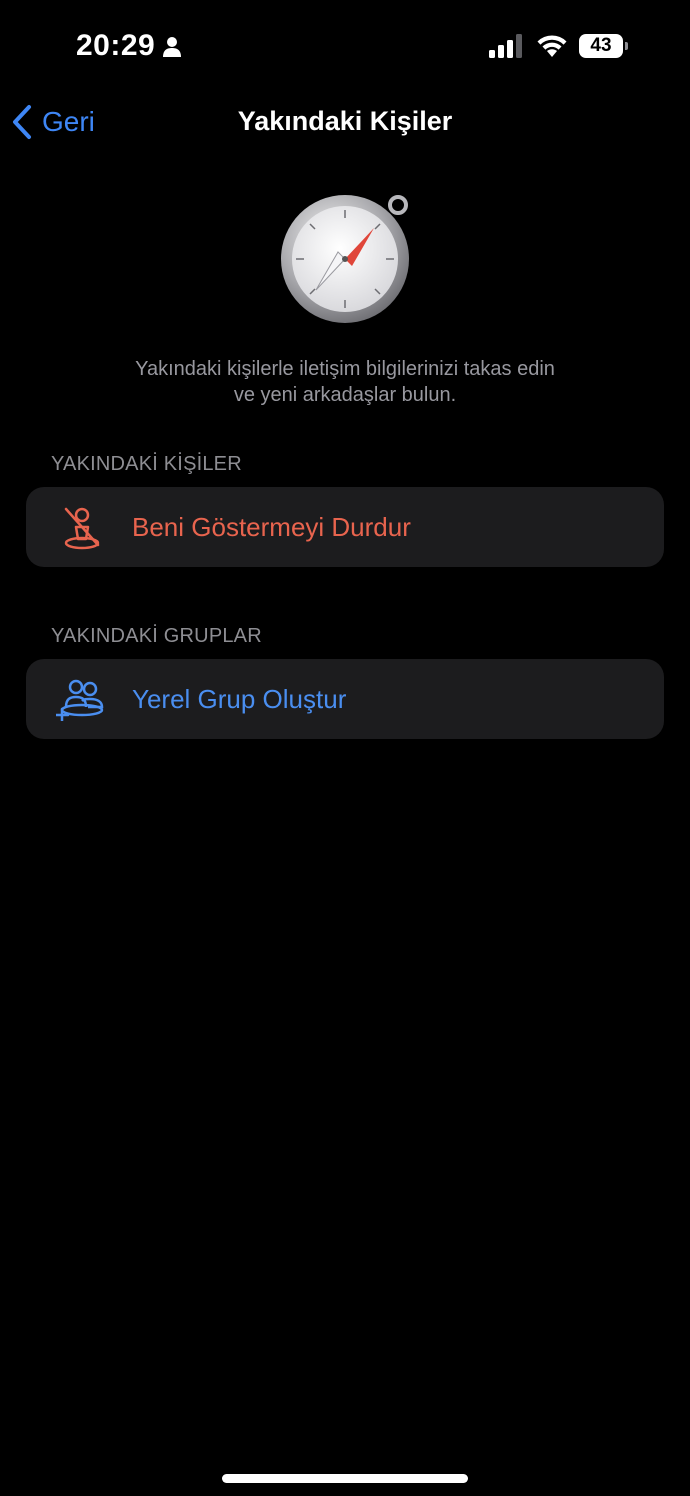  What do you see at coordinates (116, 45) in the screenshot?
I see `status-time: 20:29` at bounding box center [116, 45].